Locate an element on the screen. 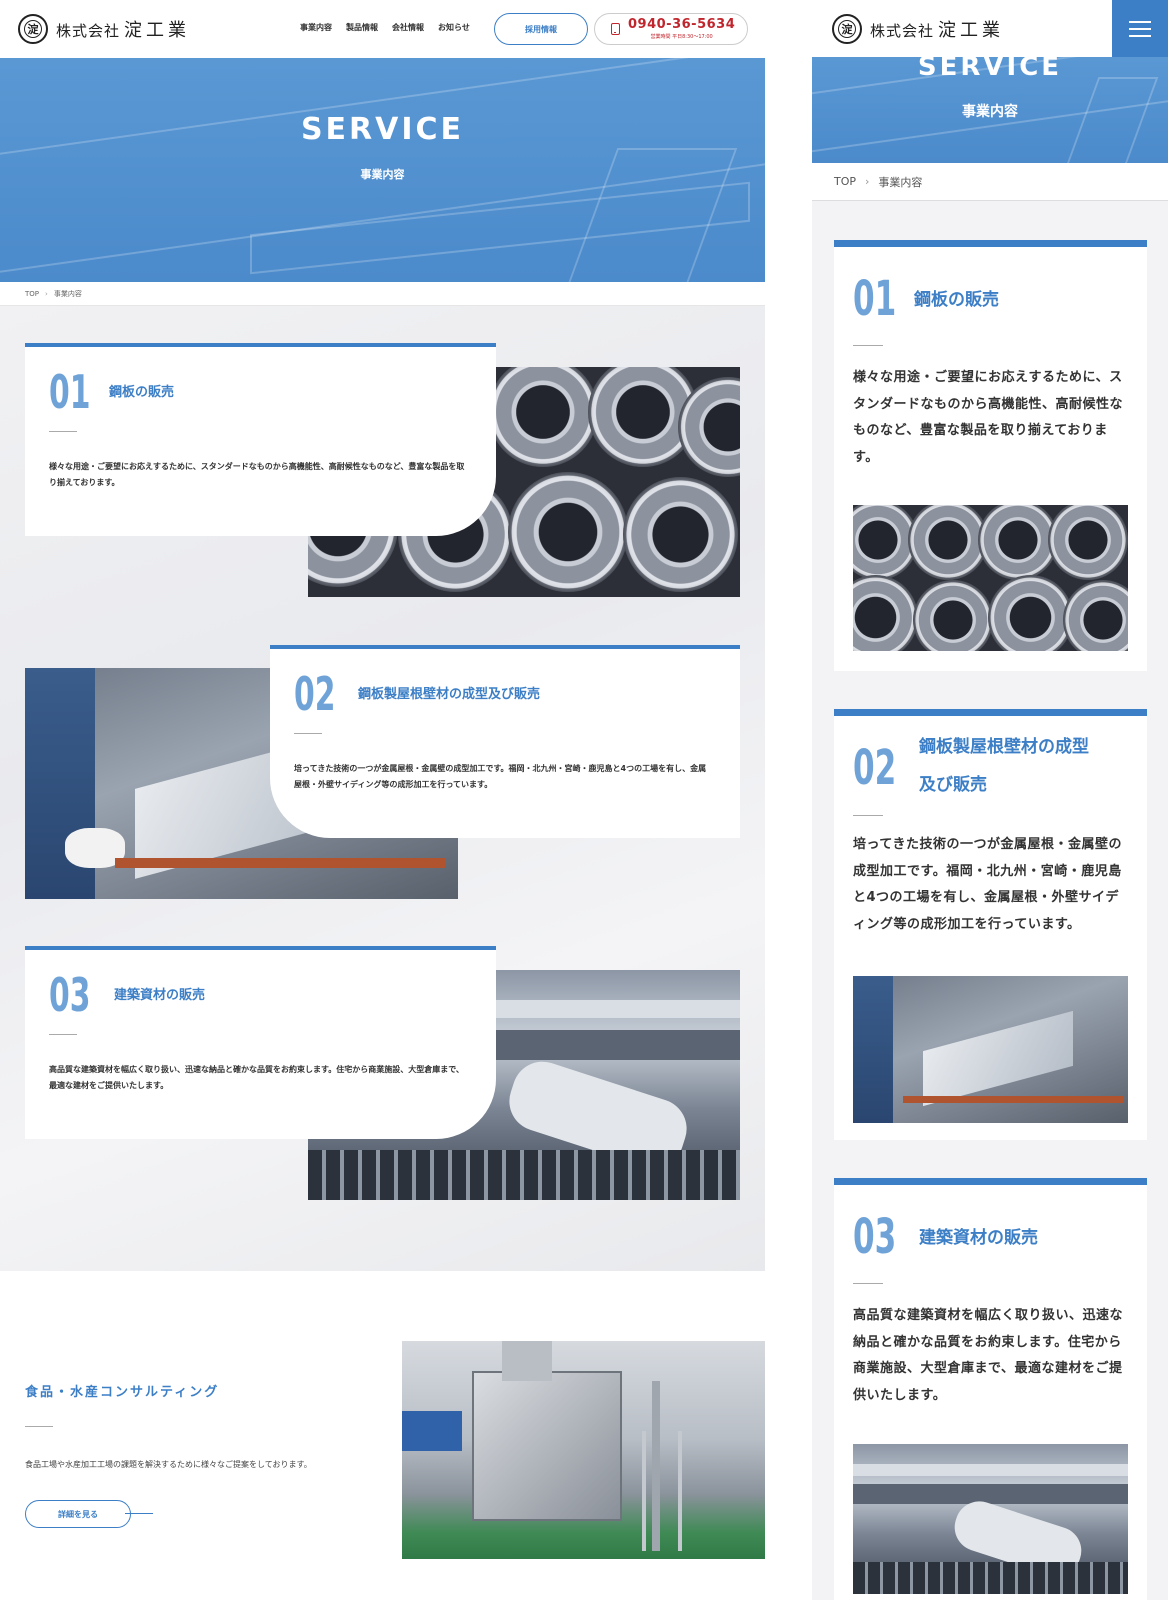 This screenshot has width=1168, height=1600. hamburger-menu-icon is located at coordinates (1140, 28).